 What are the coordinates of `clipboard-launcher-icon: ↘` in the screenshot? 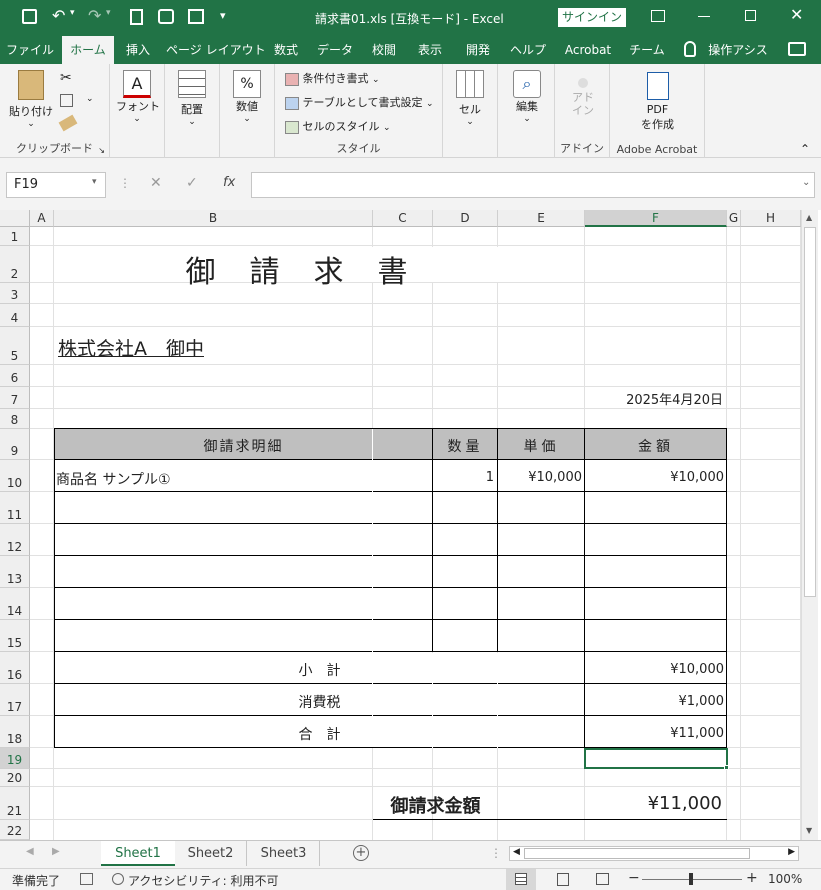 It's located at (101, 150).